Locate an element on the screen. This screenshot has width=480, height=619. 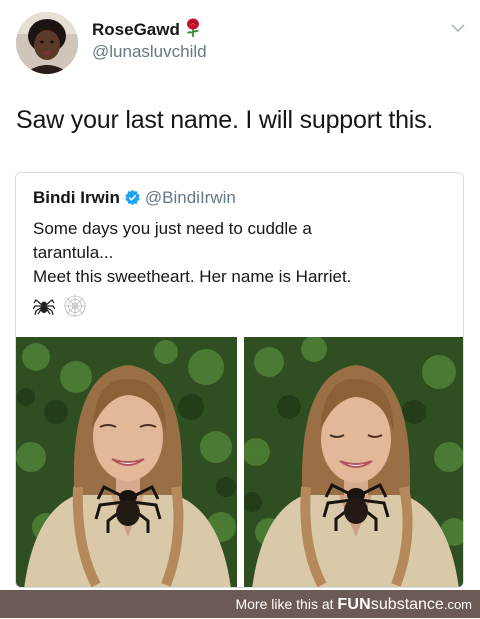
quoted-tweet-author: Bindi Irwin @BindiIrwin is located at coordinates (134, 198).